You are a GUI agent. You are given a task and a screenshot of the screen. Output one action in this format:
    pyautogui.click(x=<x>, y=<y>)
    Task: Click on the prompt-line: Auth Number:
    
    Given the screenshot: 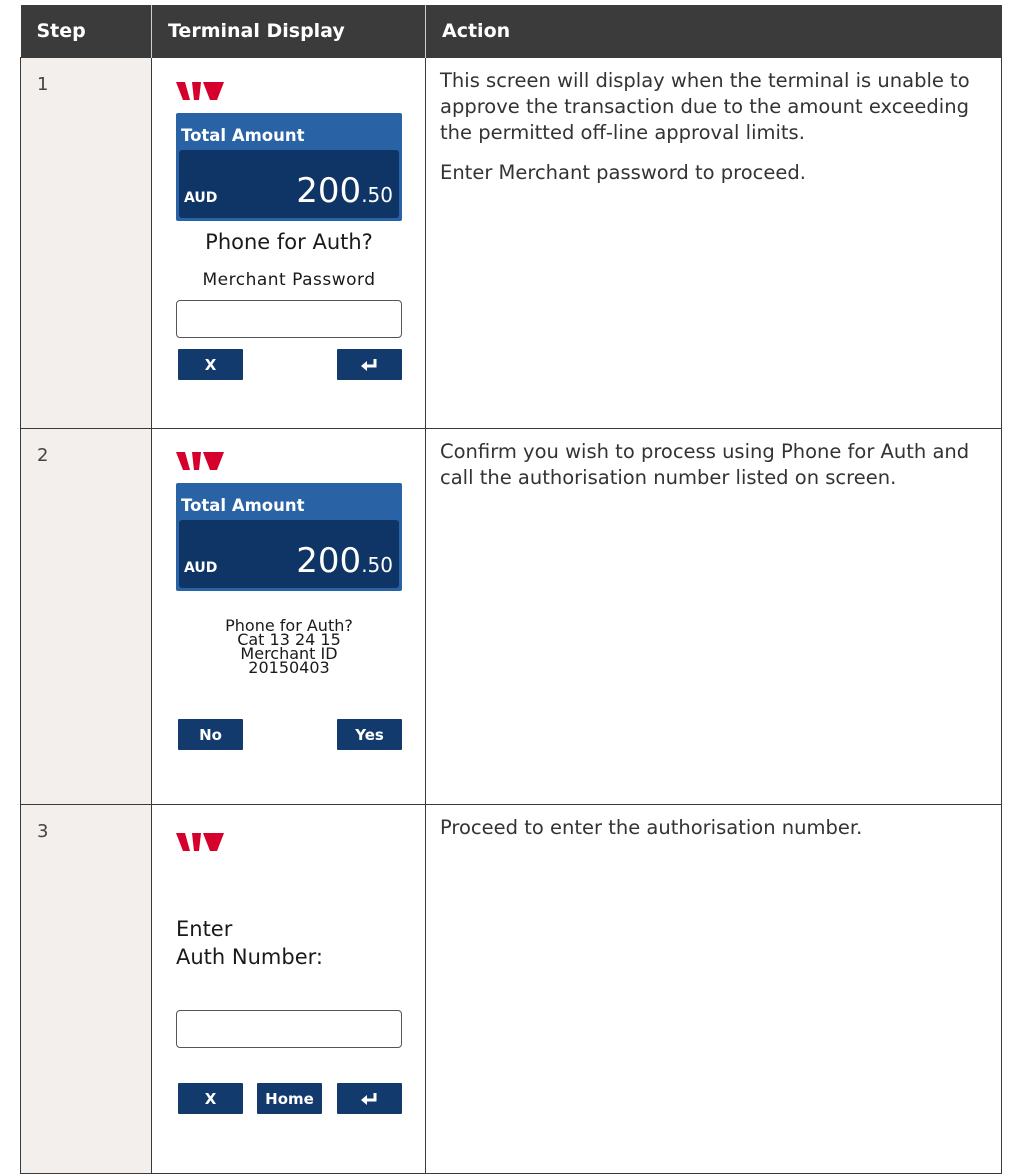 What is the action you would take?
    pyautogui.click(x=249, y=957)
    